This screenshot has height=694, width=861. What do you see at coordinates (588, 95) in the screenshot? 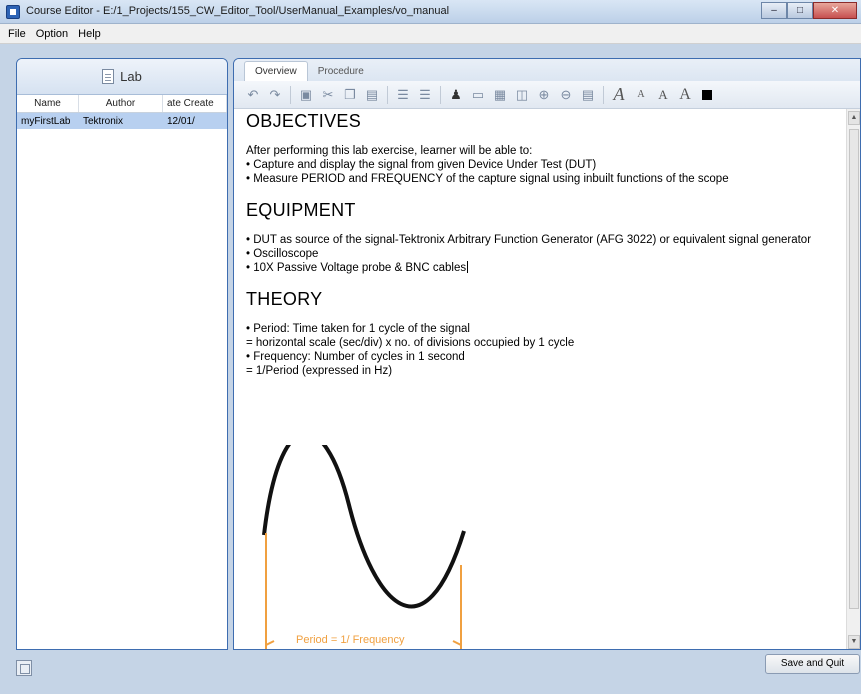
I see `grid-icon: ▤` at bounding box center [588, 95].